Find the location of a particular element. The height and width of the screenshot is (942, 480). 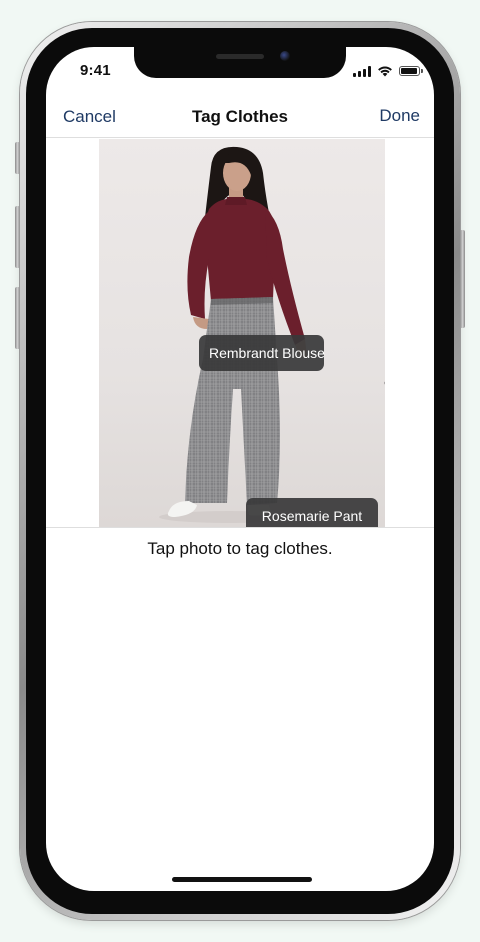

battery-fill is located at coordinates (409, 71).